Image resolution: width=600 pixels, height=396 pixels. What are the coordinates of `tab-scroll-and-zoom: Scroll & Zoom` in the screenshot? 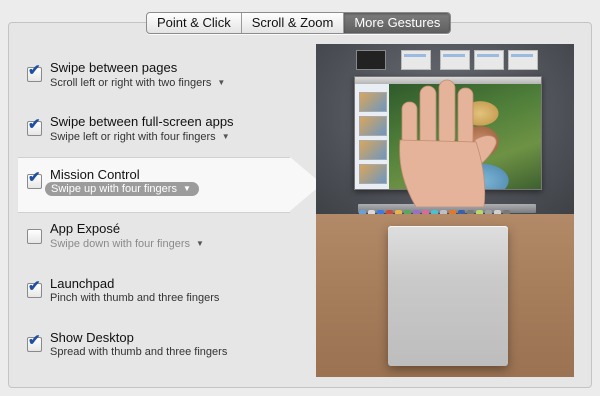 It's located at (293, 23).